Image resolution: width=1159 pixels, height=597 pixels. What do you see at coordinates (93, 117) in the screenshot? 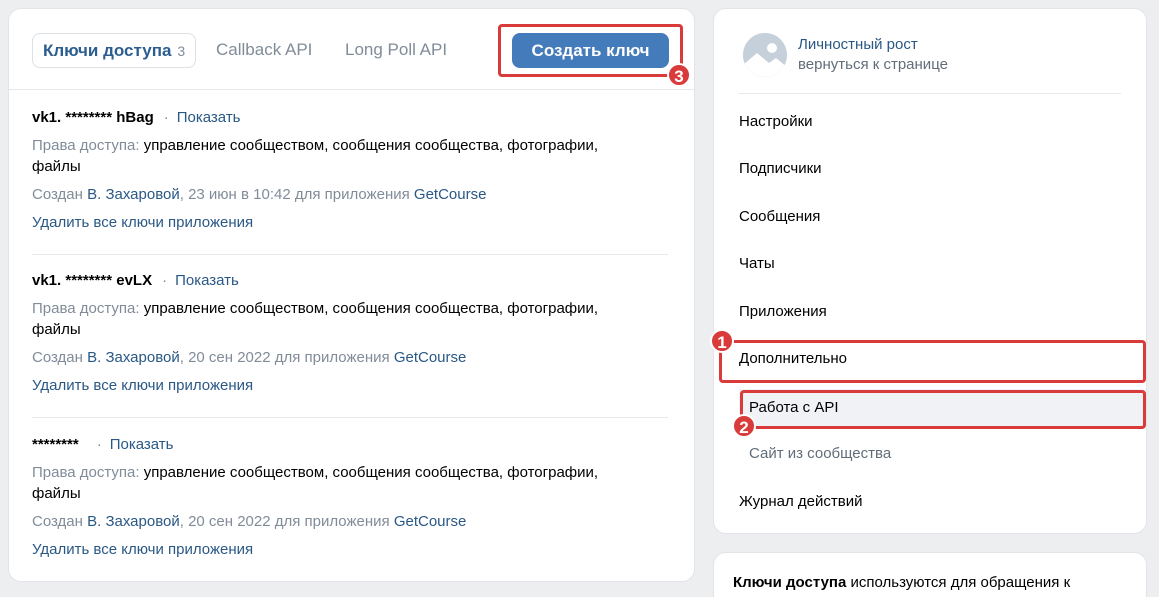
I see `key-name: vk1. ******** hBag` at bounding box center [93, 117].